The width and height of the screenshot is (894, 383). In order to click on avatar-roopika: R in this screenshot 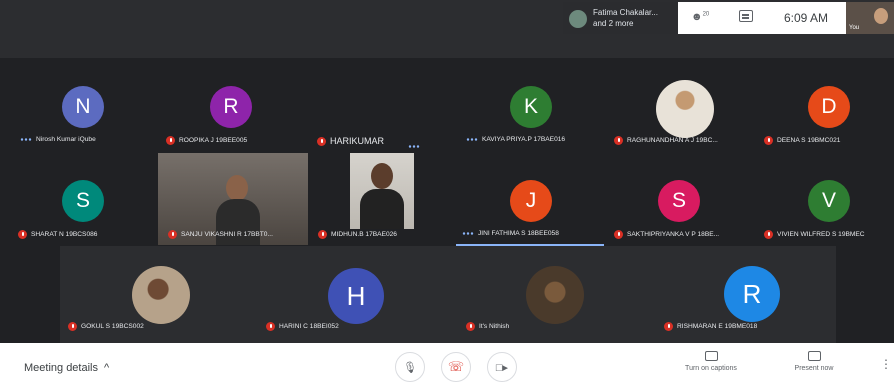, I will do `click(231, 107)`.